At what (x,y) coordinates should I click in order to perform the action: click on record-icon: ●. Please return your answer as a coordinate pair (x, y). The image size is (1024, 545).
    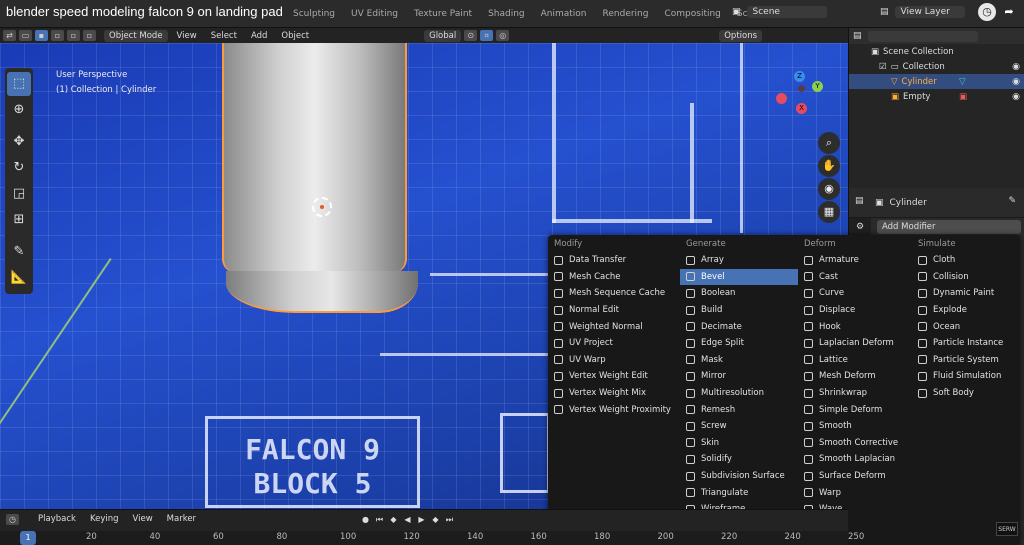
    Looking at the image, I should click on (365, 519).